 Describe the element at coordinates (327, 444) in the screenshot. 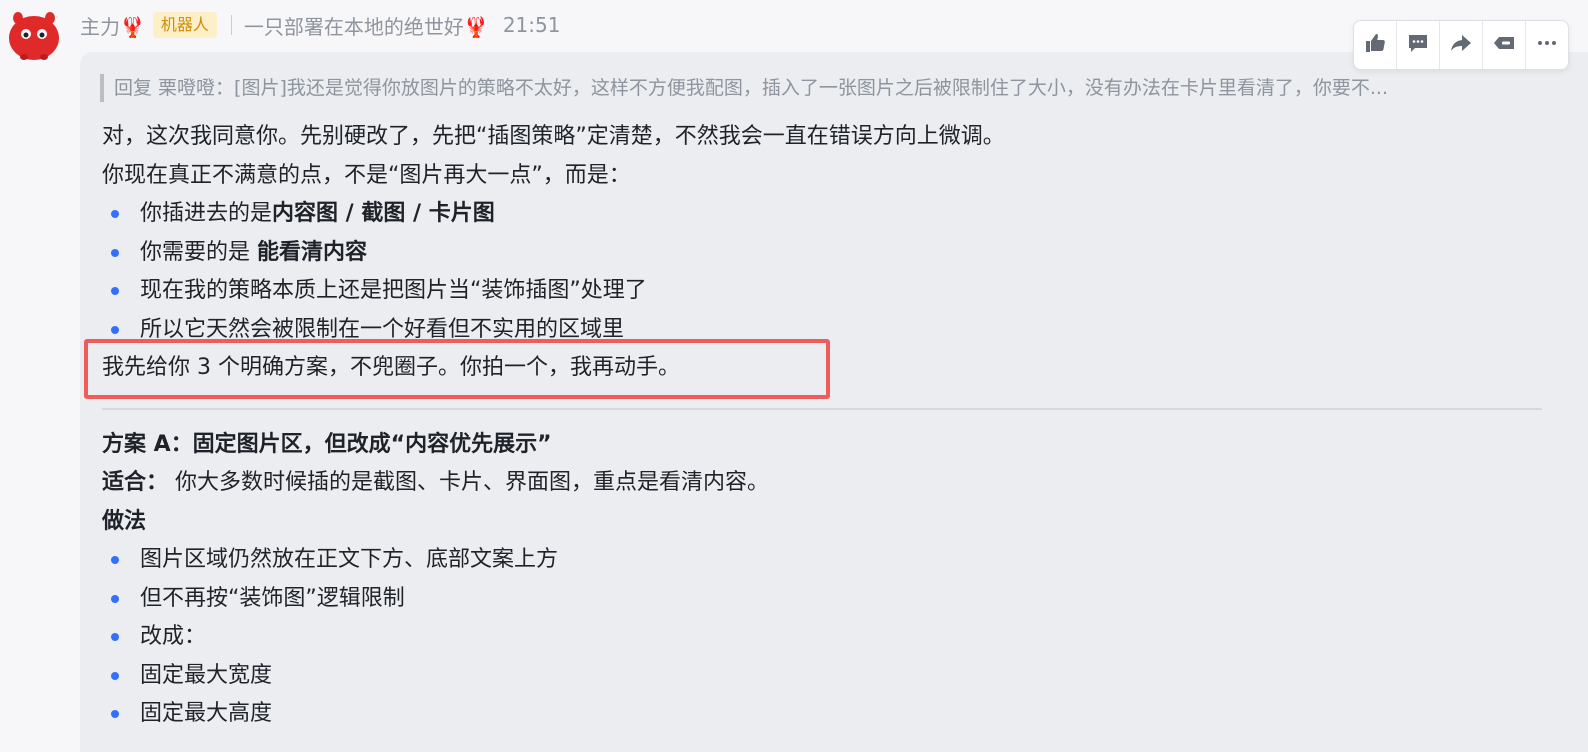

I see `plan-a-title-text: 方案 A：固定图片区，但改成“内容优先展示”` at that location.